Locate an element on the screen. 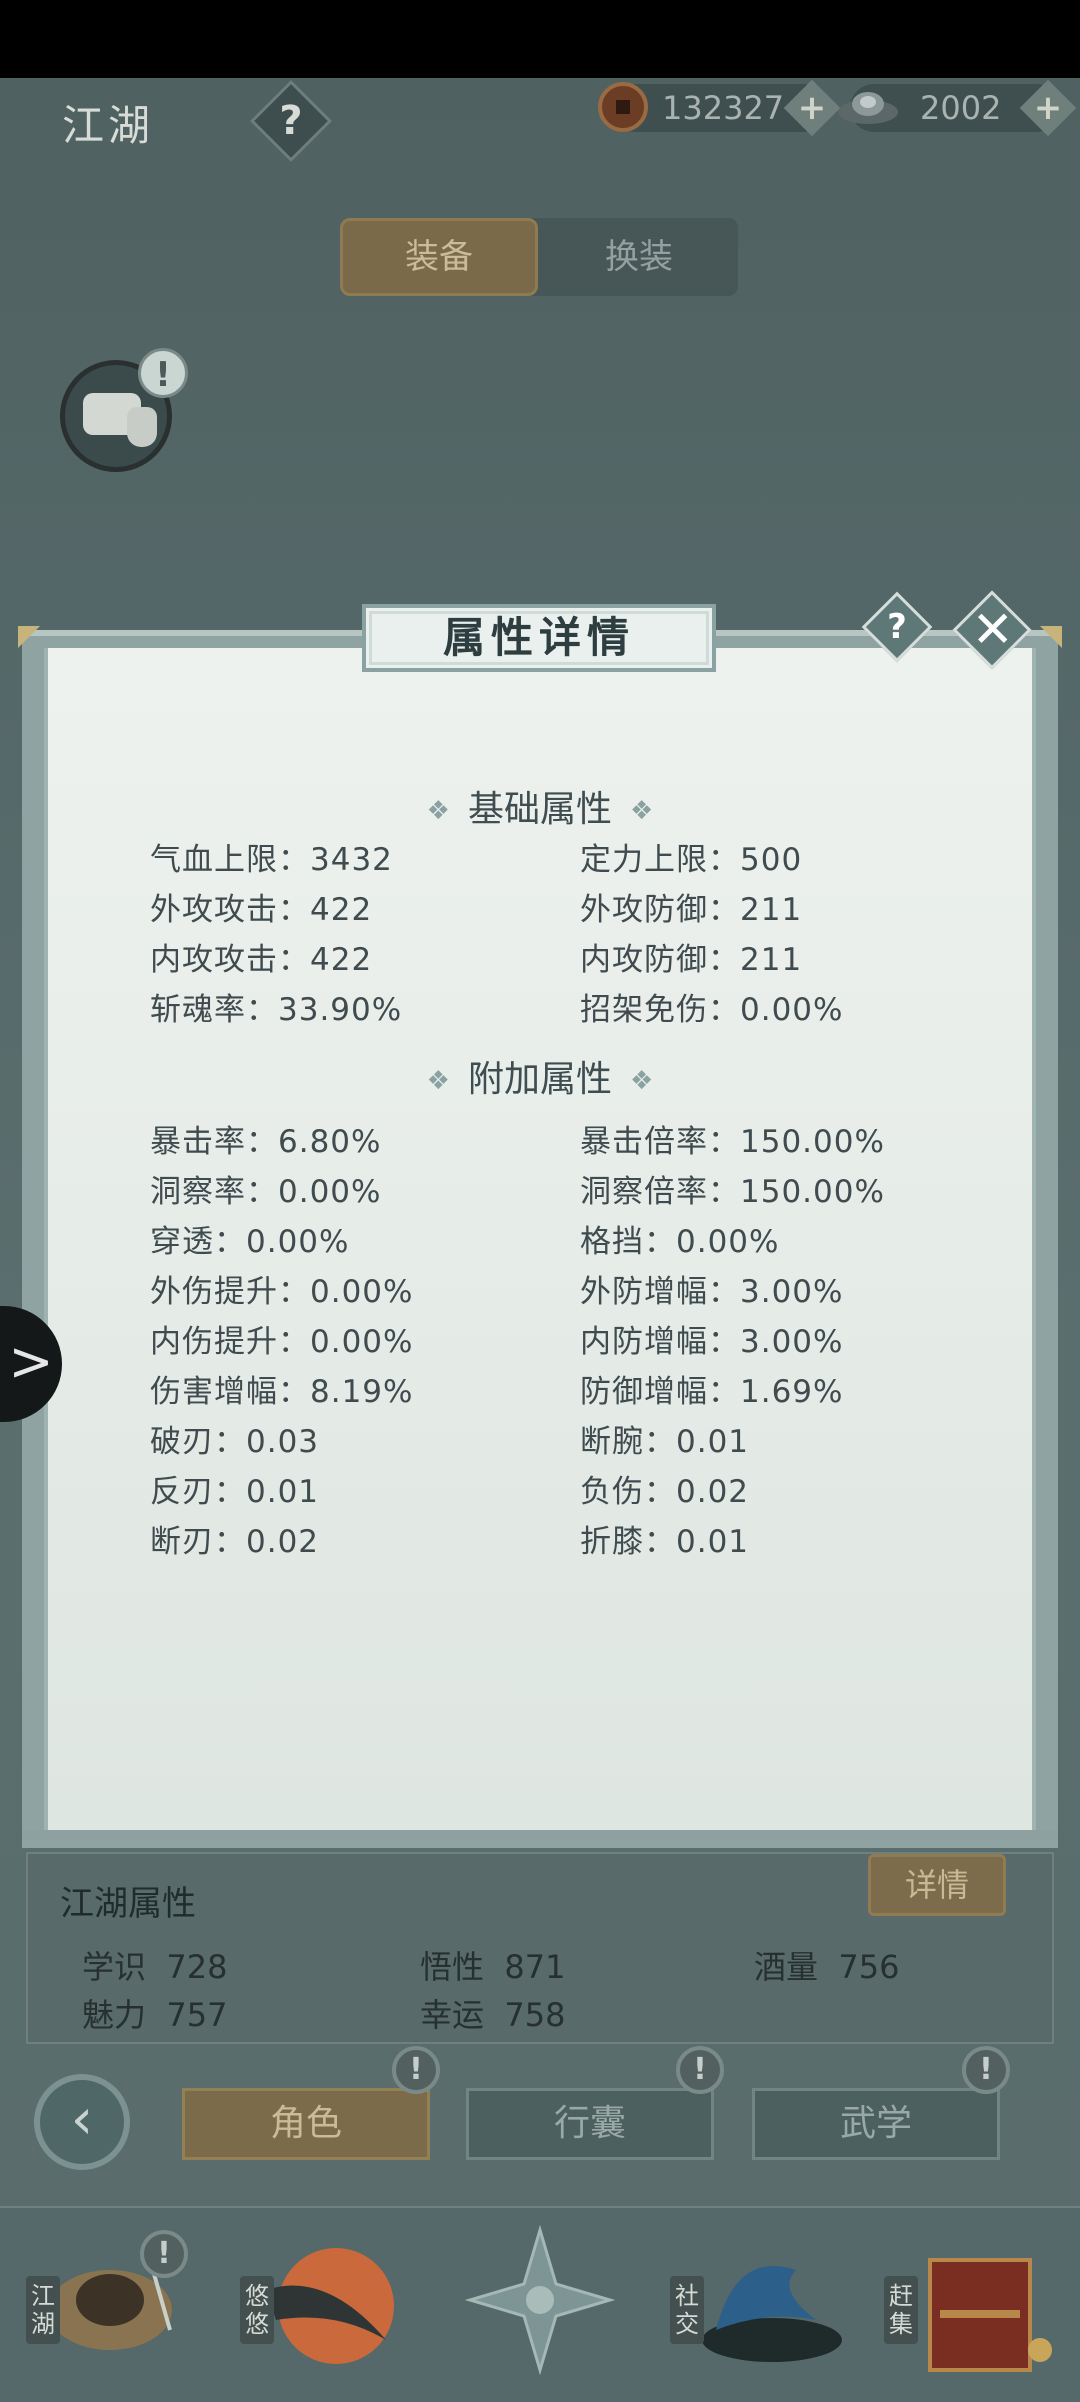  dock-market: 赶集 is located at coordinates (966, 2305).